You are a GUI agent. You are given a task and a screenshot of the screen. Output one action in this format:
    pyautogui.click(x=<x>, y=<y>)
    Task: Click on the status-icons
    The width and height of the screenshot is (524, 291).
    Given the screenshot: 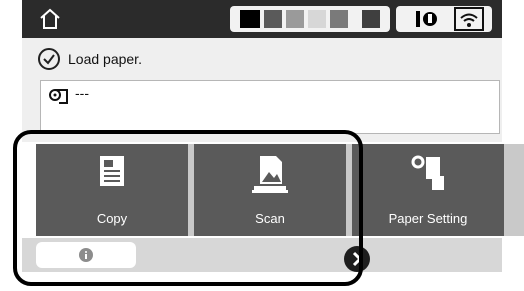 What is the action you would take?
    pyautogui.click(x=444, y=19)
    